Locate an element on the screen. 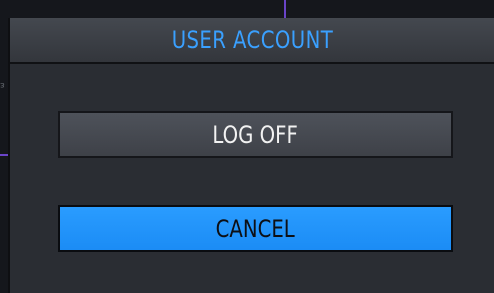  log-off-button: LOG OFF is located at coordinates (255, 134).